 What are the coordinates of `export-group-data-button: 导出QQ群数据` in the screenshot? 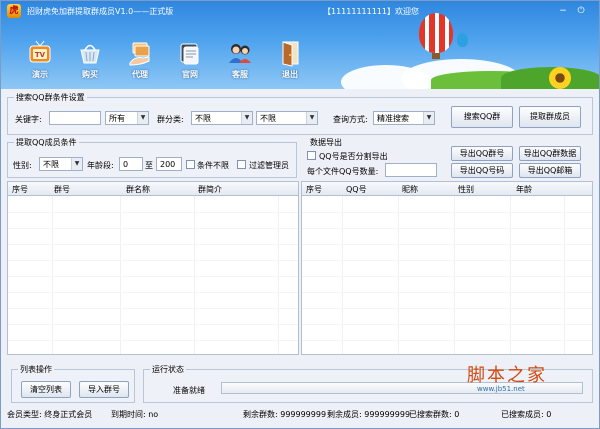 It's located at (550, 153).